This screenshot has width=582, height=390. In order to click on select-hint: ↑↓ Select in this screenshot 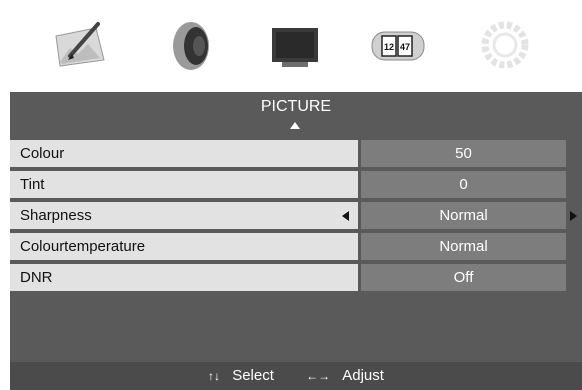, I will do `click(241, 376)`.